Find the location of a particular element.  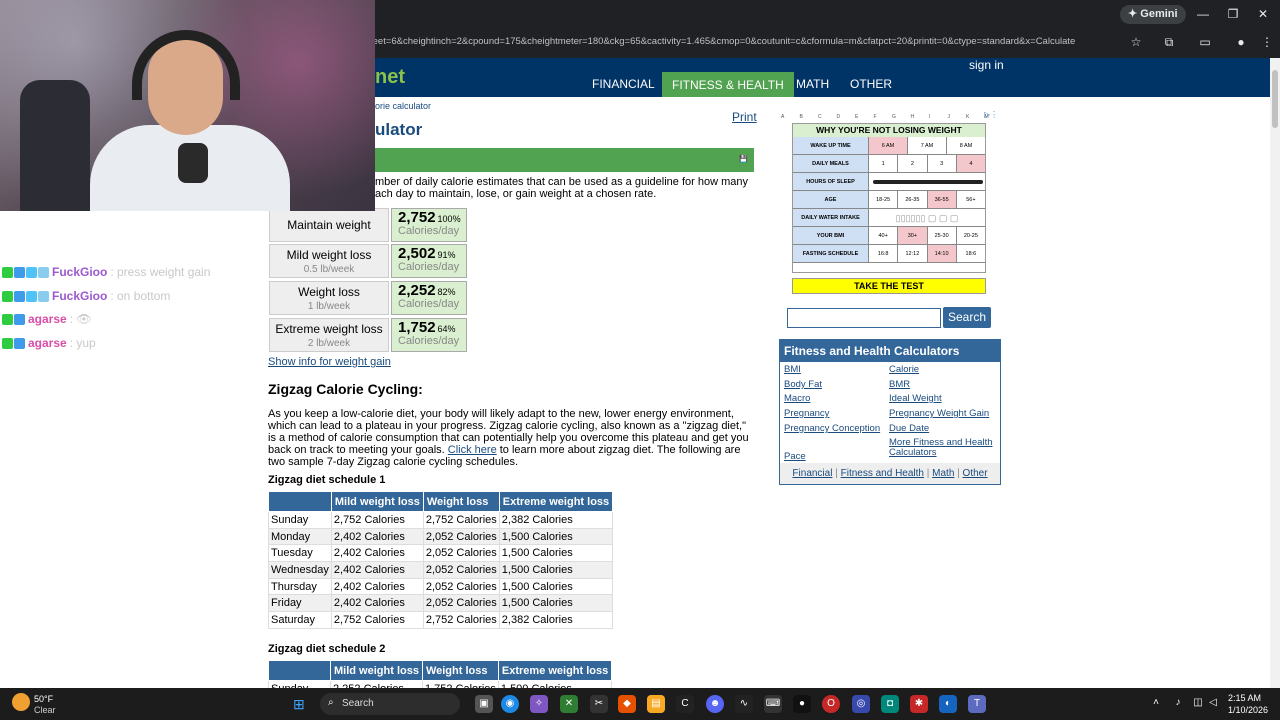

ad-quiz-option: 40+ is located at coordinates (883, 236).